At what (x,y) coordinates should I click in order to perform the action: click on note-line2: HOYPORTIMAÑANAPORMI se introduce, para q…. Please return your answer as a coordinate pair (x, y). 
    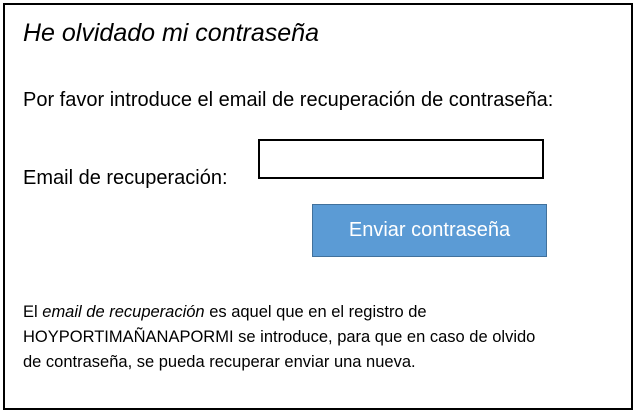
    Looking at the image, I should click on (279, 337).